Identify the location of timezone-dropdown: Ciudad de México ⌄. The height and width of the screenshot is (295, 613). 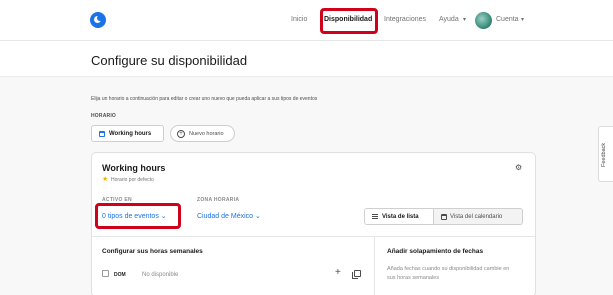
(229, 216).